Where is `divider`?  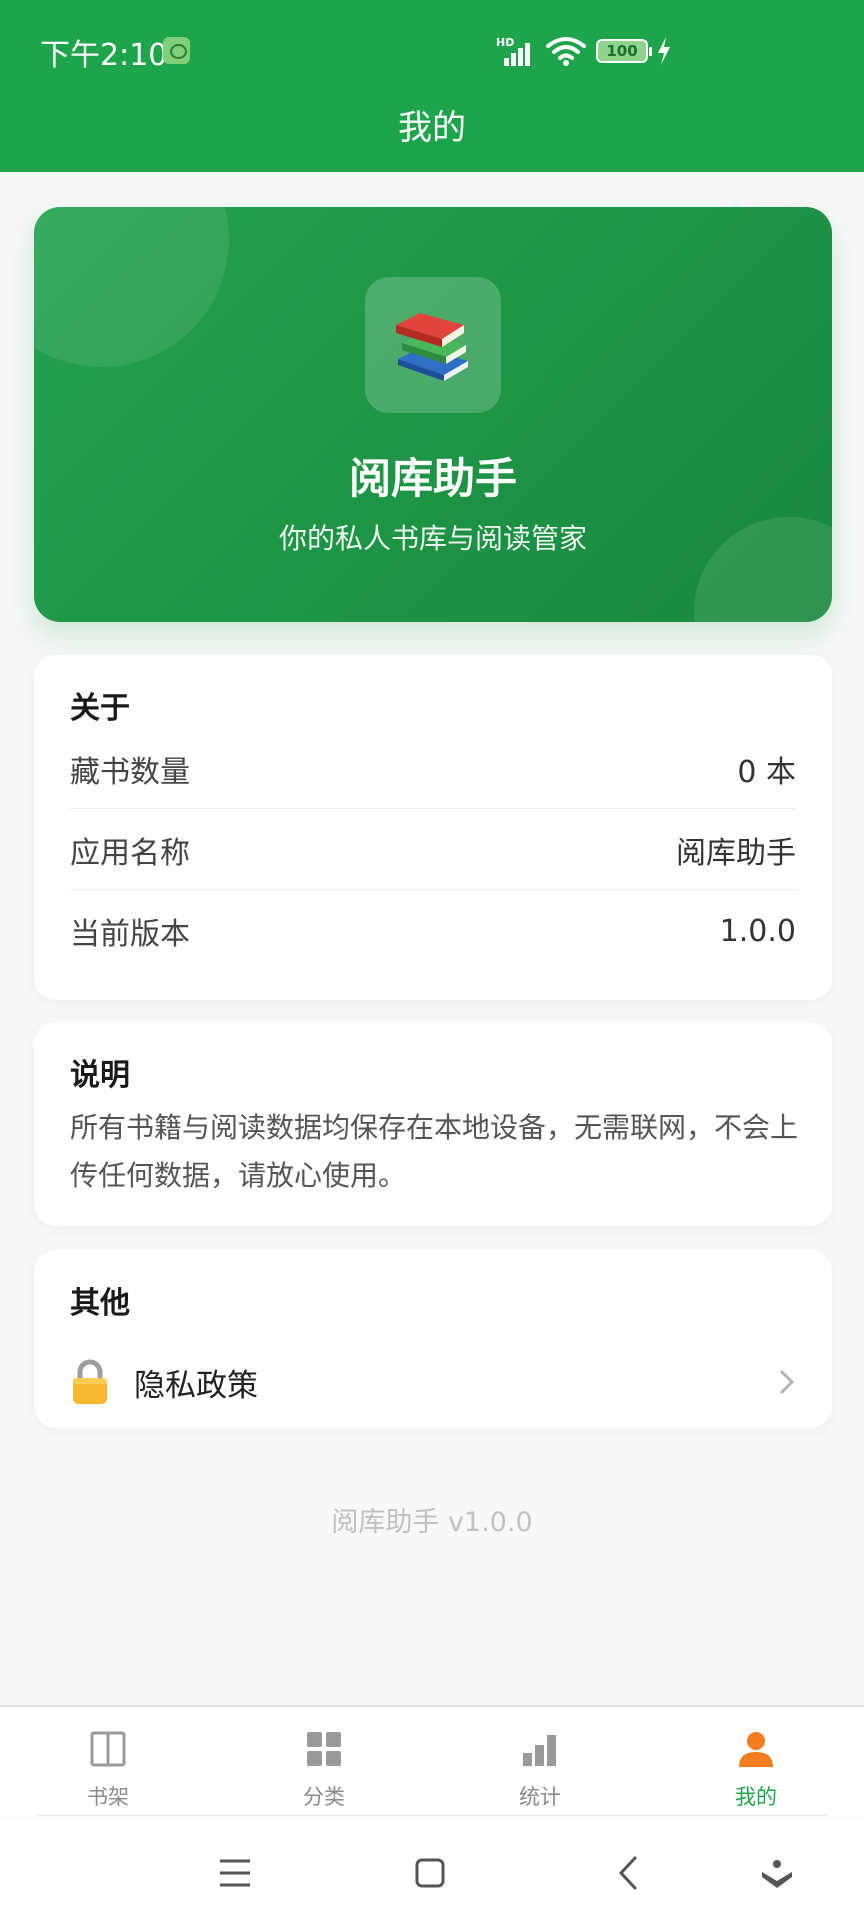
divider is located at coordinates (433, 1815).